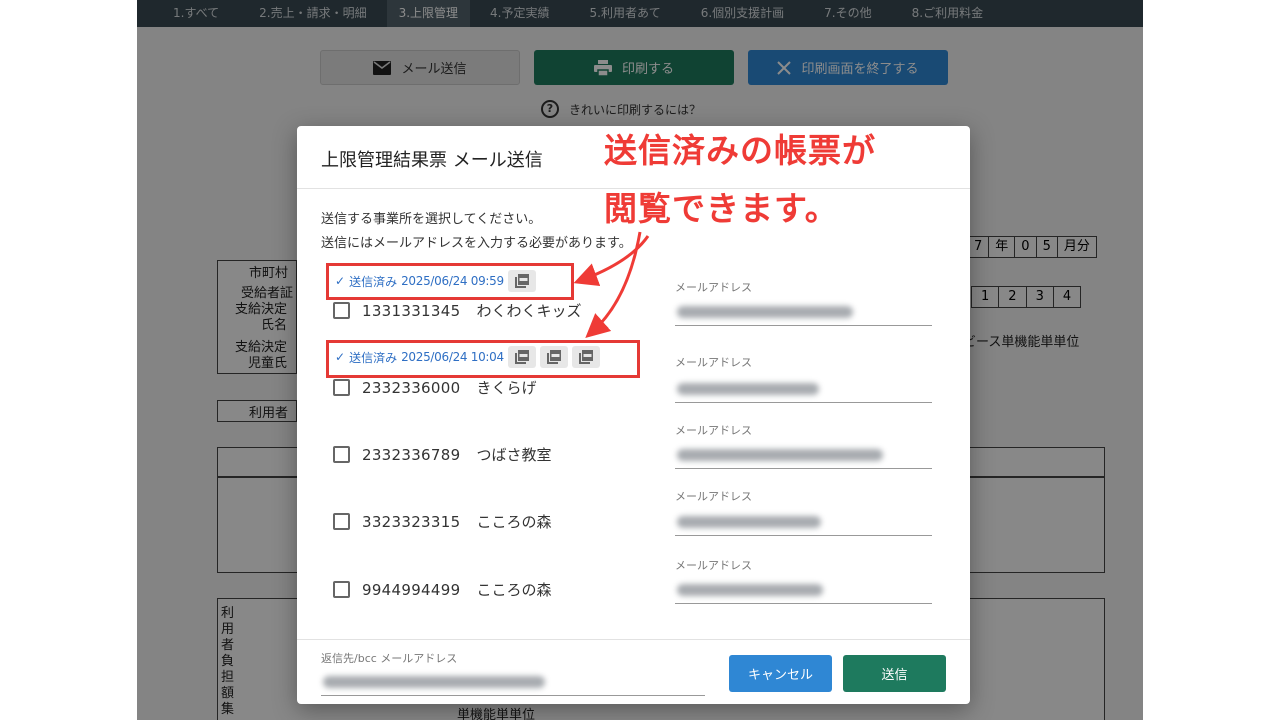 The image size is (1280, 720). I want to click on office-name: きくらげ, so click(506, 388).